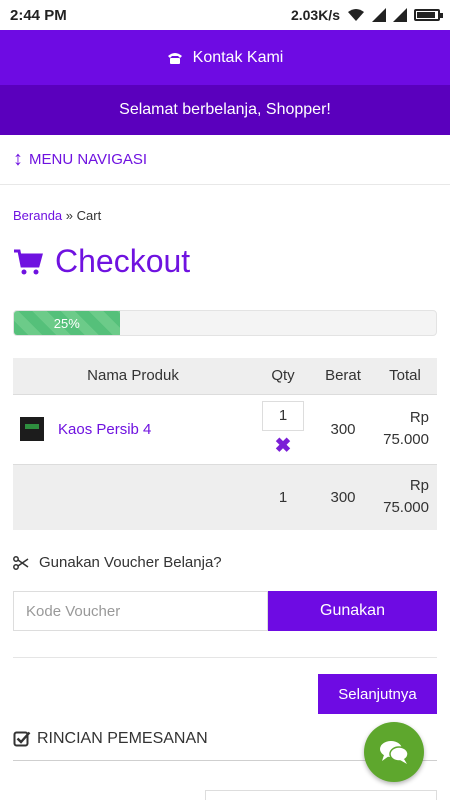 This screenshot has height=800, width=450. I want to click on status-bar: 2:44 PM 2.03K/s, so click(225, 15).